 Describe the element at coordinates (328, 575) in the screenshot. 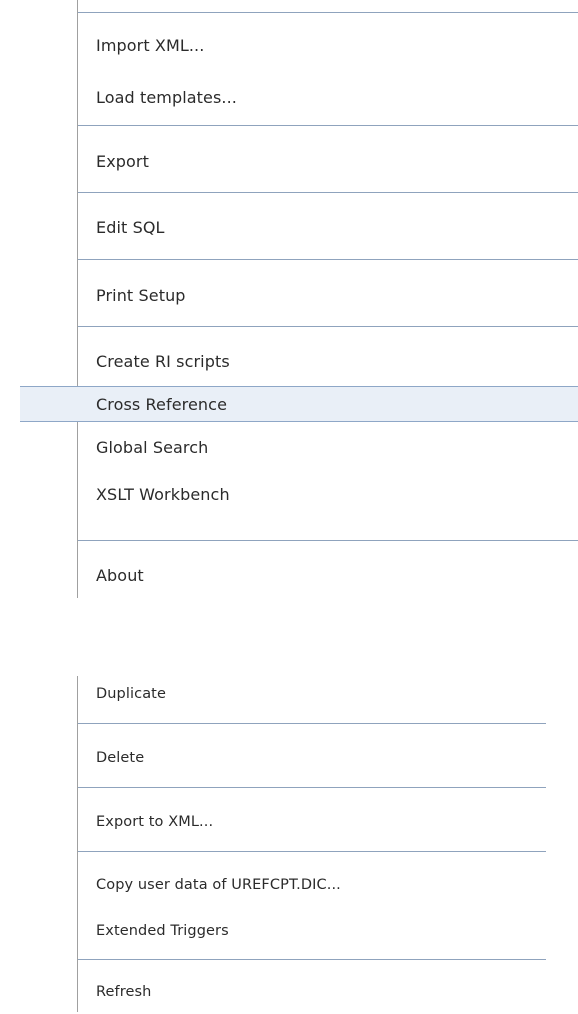

I see `menu-item-about: About` at that location.